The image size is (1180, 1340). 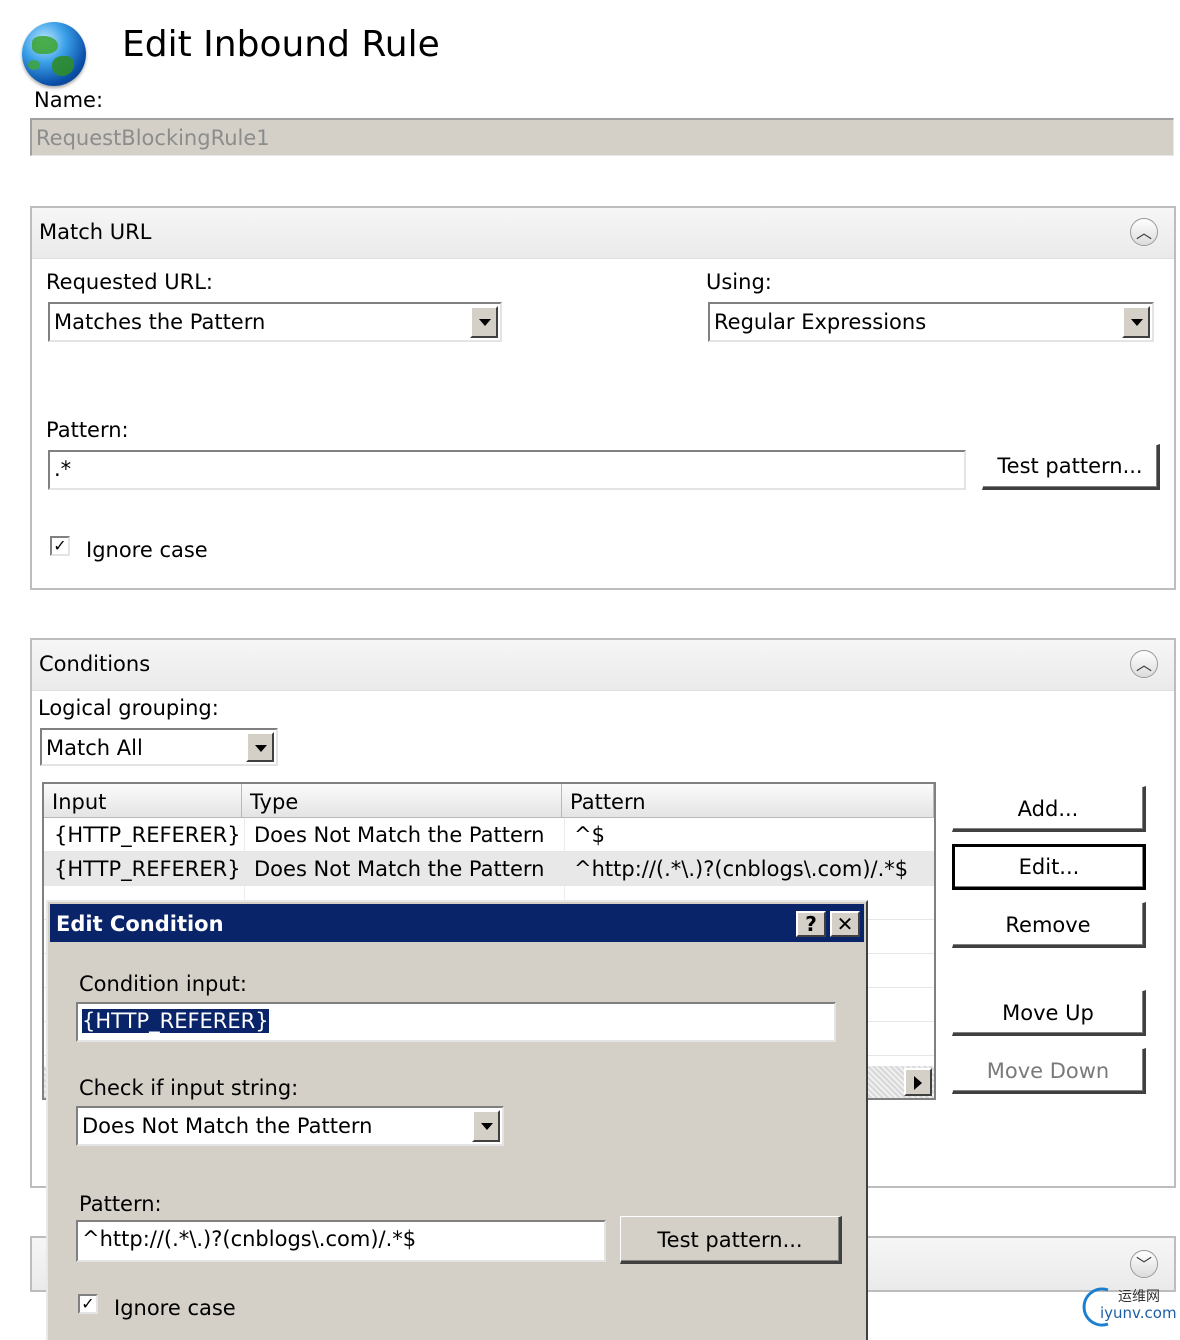 I want to click on requested-url-select: Matches the Pattern, so click(x=275, y=322).